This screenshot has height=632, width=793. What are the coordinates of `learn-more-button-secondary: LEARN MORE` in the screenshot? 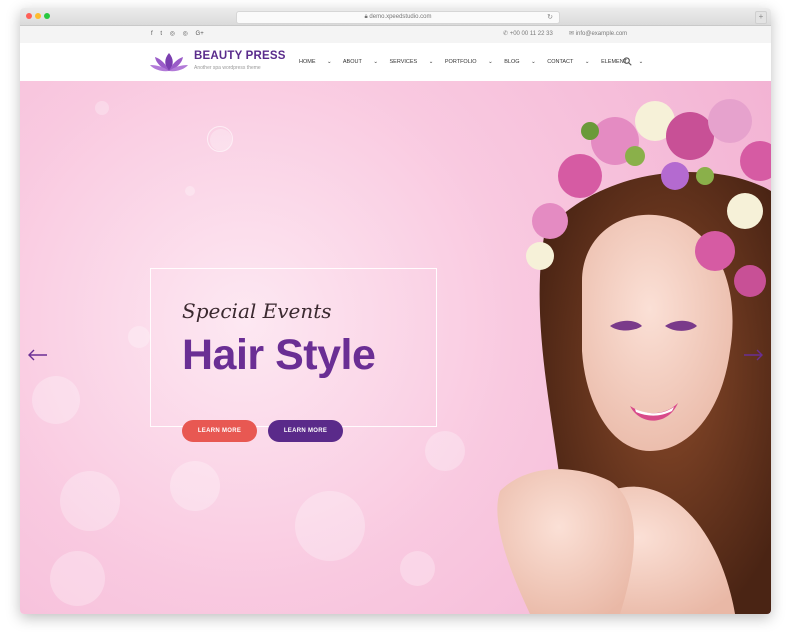 It's located at (305, 431).